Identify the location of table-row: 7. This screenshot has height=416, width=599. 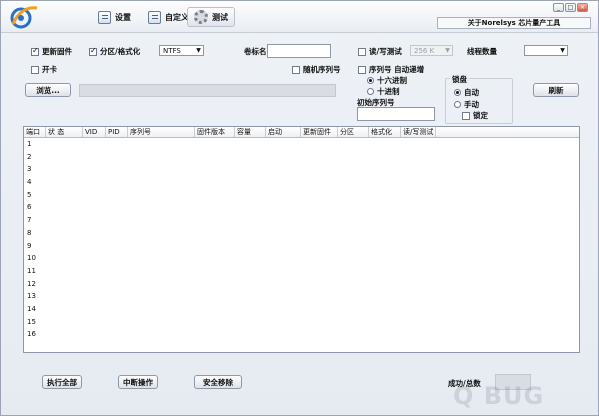
(301, 220).